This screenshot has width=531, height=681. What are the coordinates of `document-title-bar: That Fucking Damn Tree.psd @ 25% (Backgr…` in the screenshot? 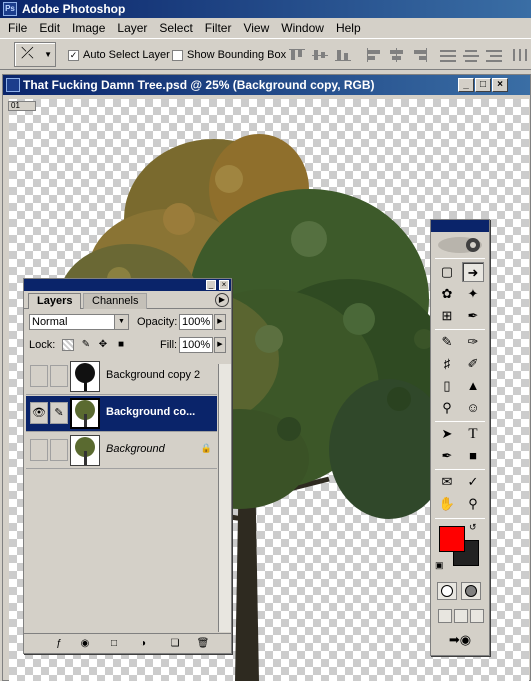 It's located at (266, 85).